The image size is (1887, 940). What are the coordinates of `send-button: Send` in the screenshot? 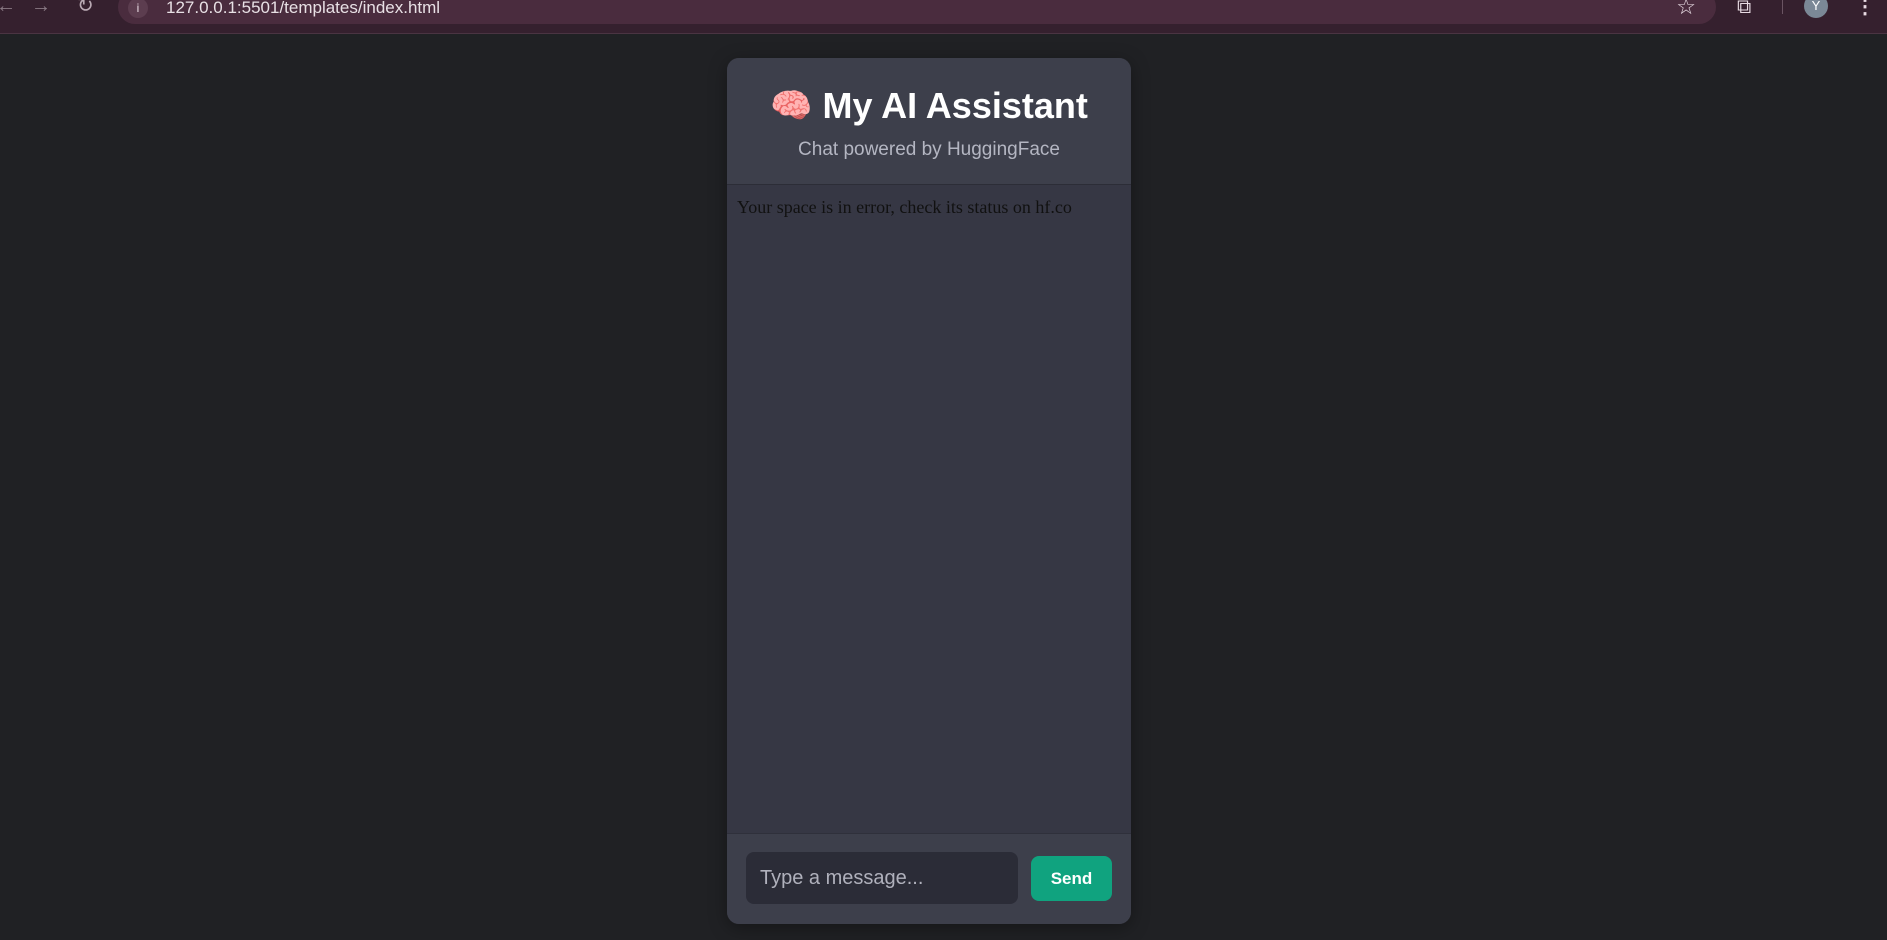 It's located at (1071, 878).